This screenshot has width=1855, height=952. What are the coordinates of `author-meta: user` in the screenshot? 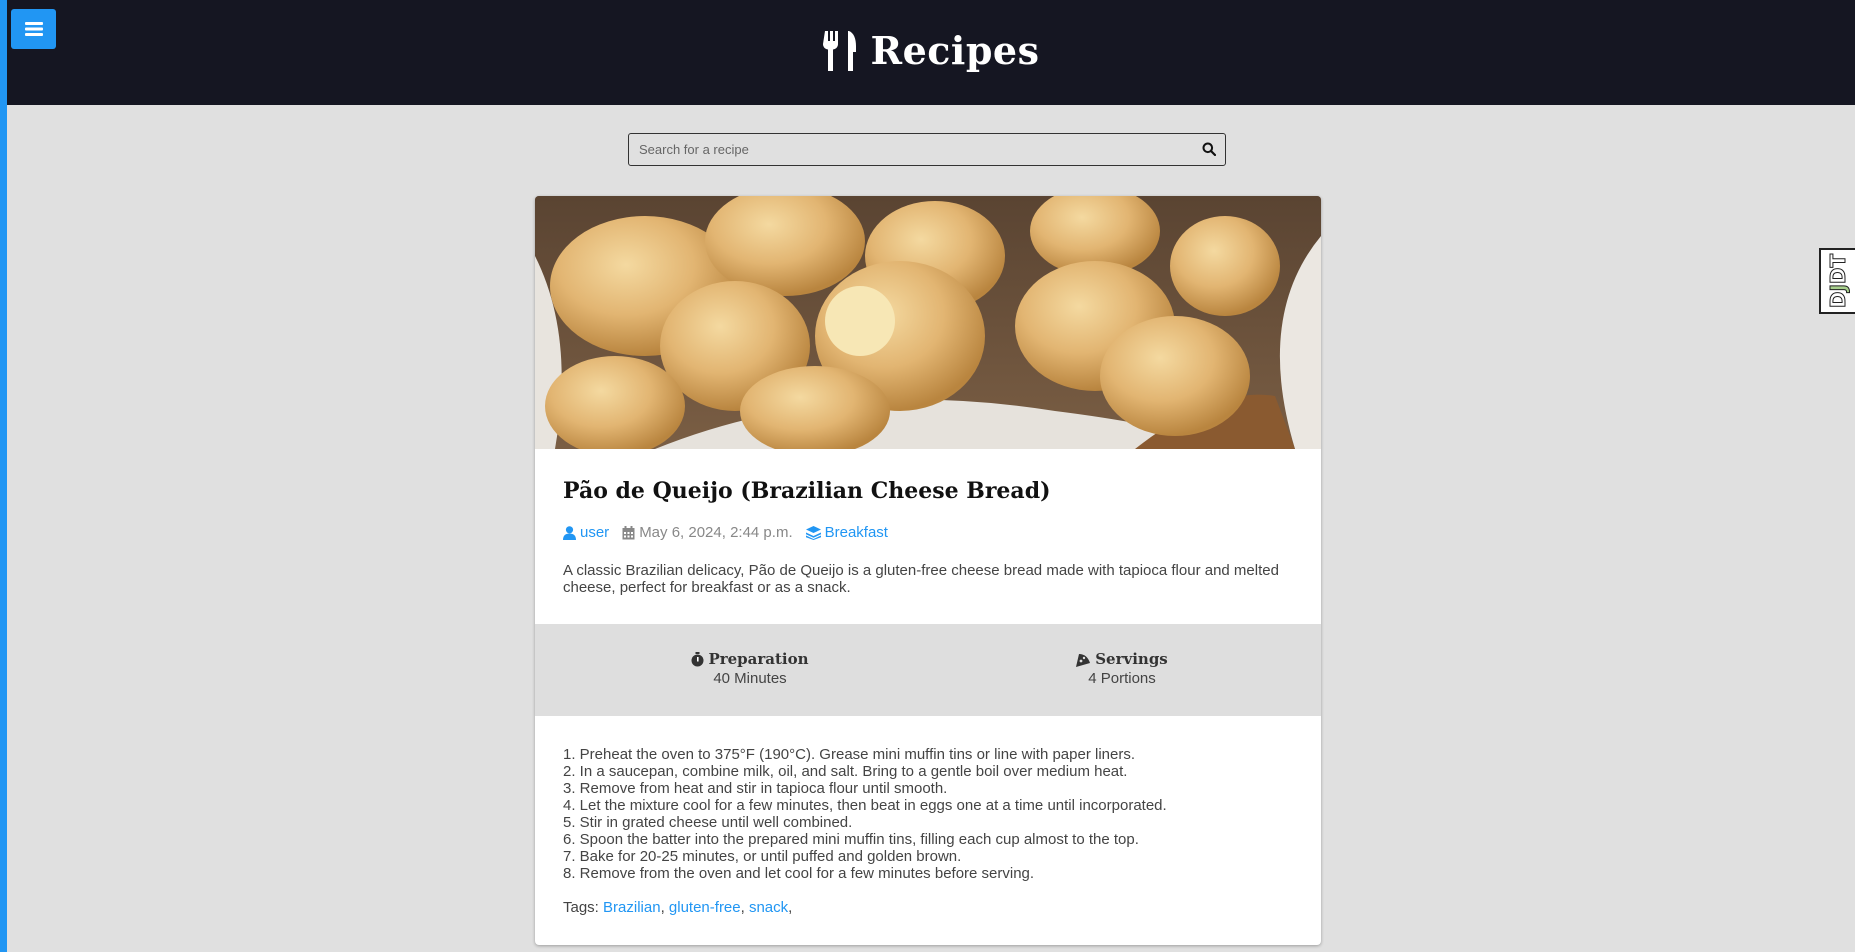 It's located at (586, 532).